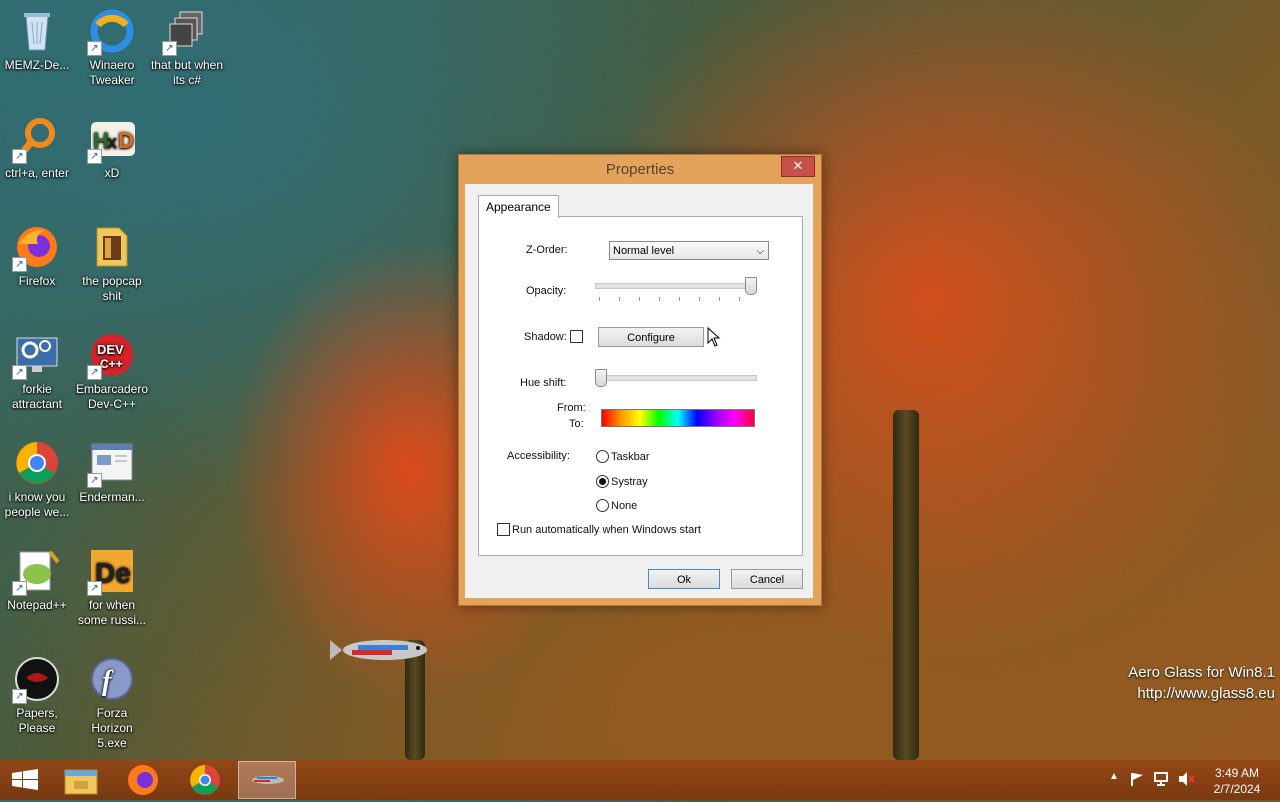 This screenshot has width=1280, height=802. Describe the element at coordinates (601, 378) in the screenshot. I see `hue-slider-thumb` at that location.